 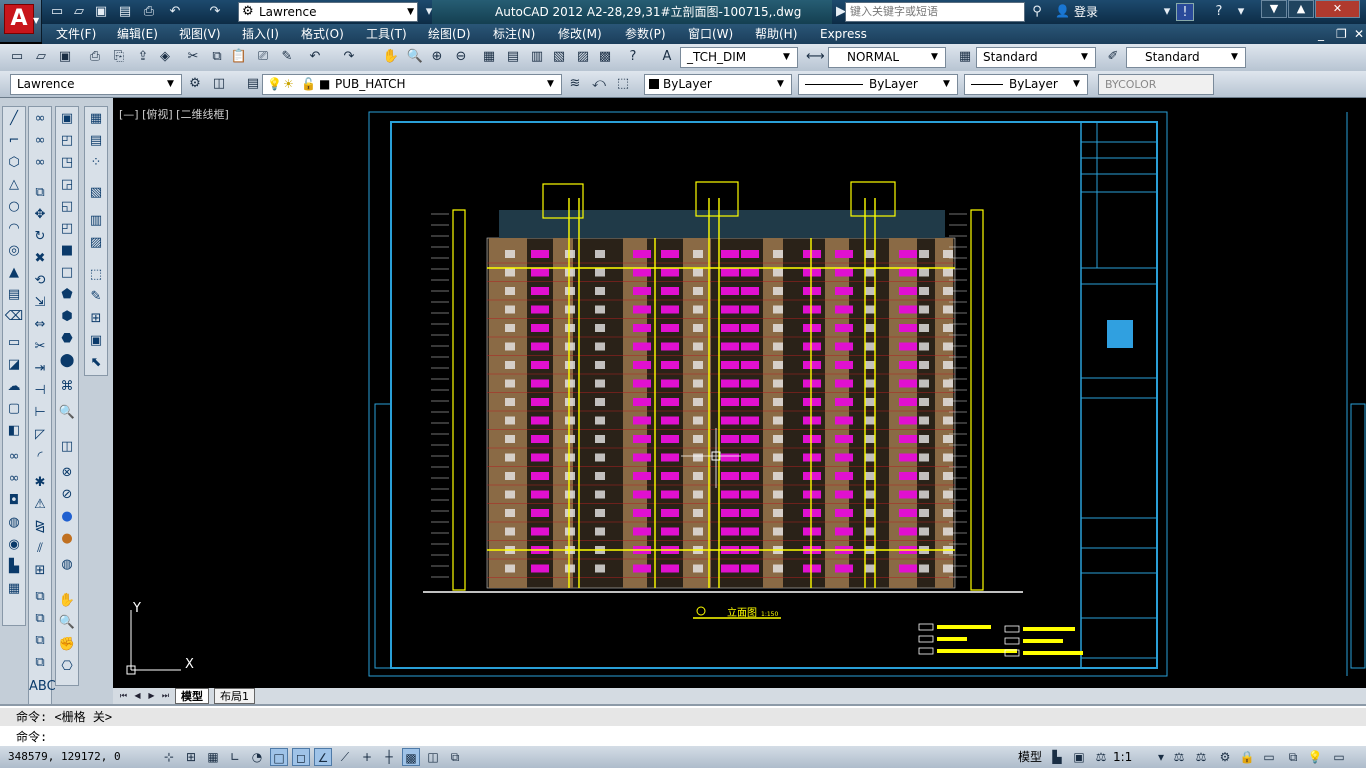 I want to click on hatch-icon: ▤, so click(x=14, y=295).